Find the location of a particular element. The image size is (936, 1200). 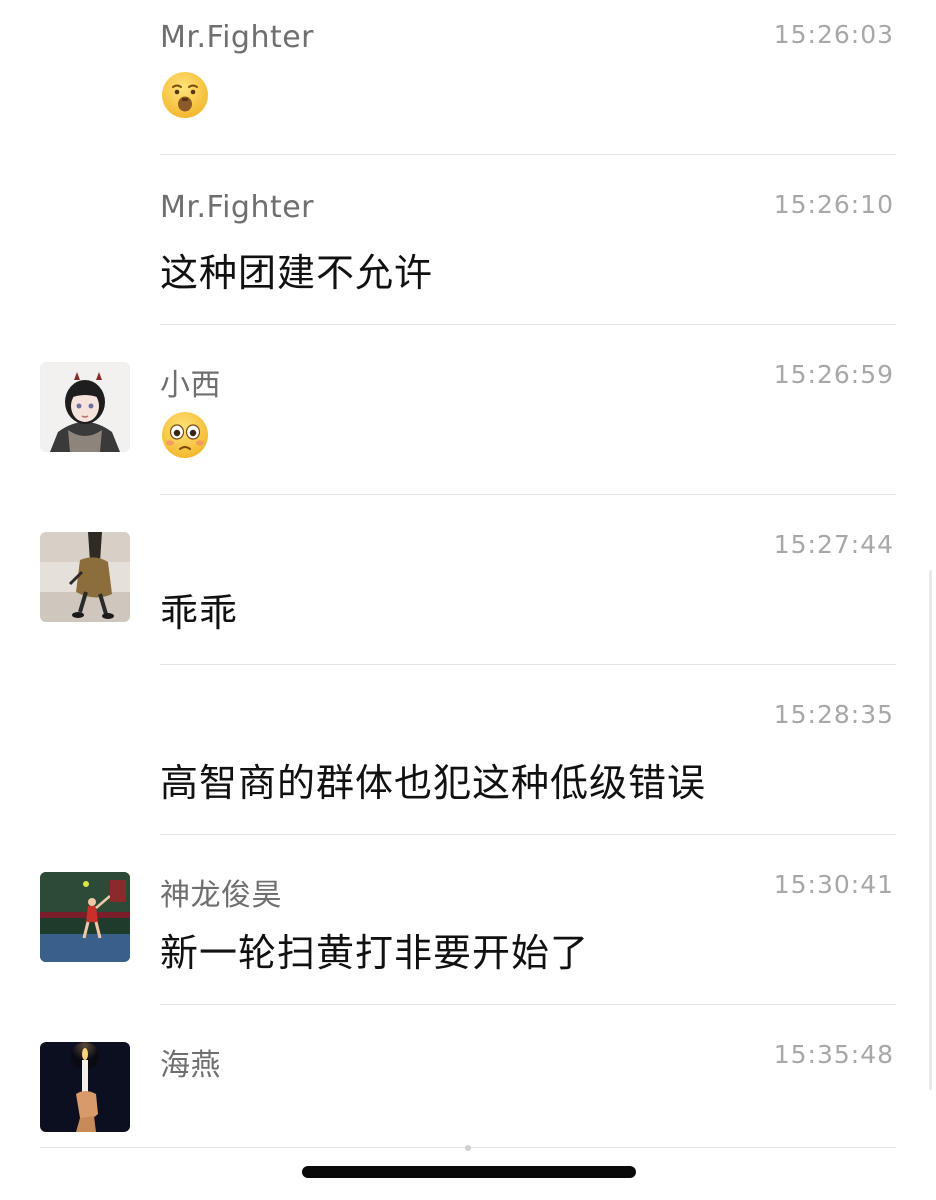

home-indicator is located at coordinates (469, 1172).